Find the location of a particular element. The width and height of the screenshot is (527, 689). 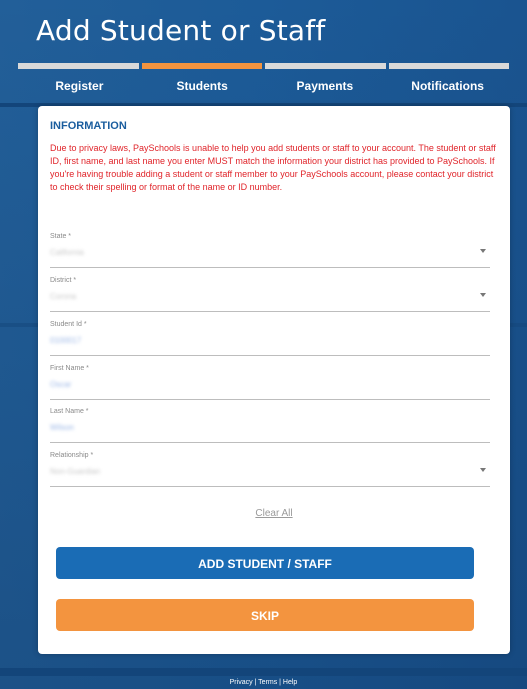

last-name-value: Wilson is located at coordinates (62, 427).